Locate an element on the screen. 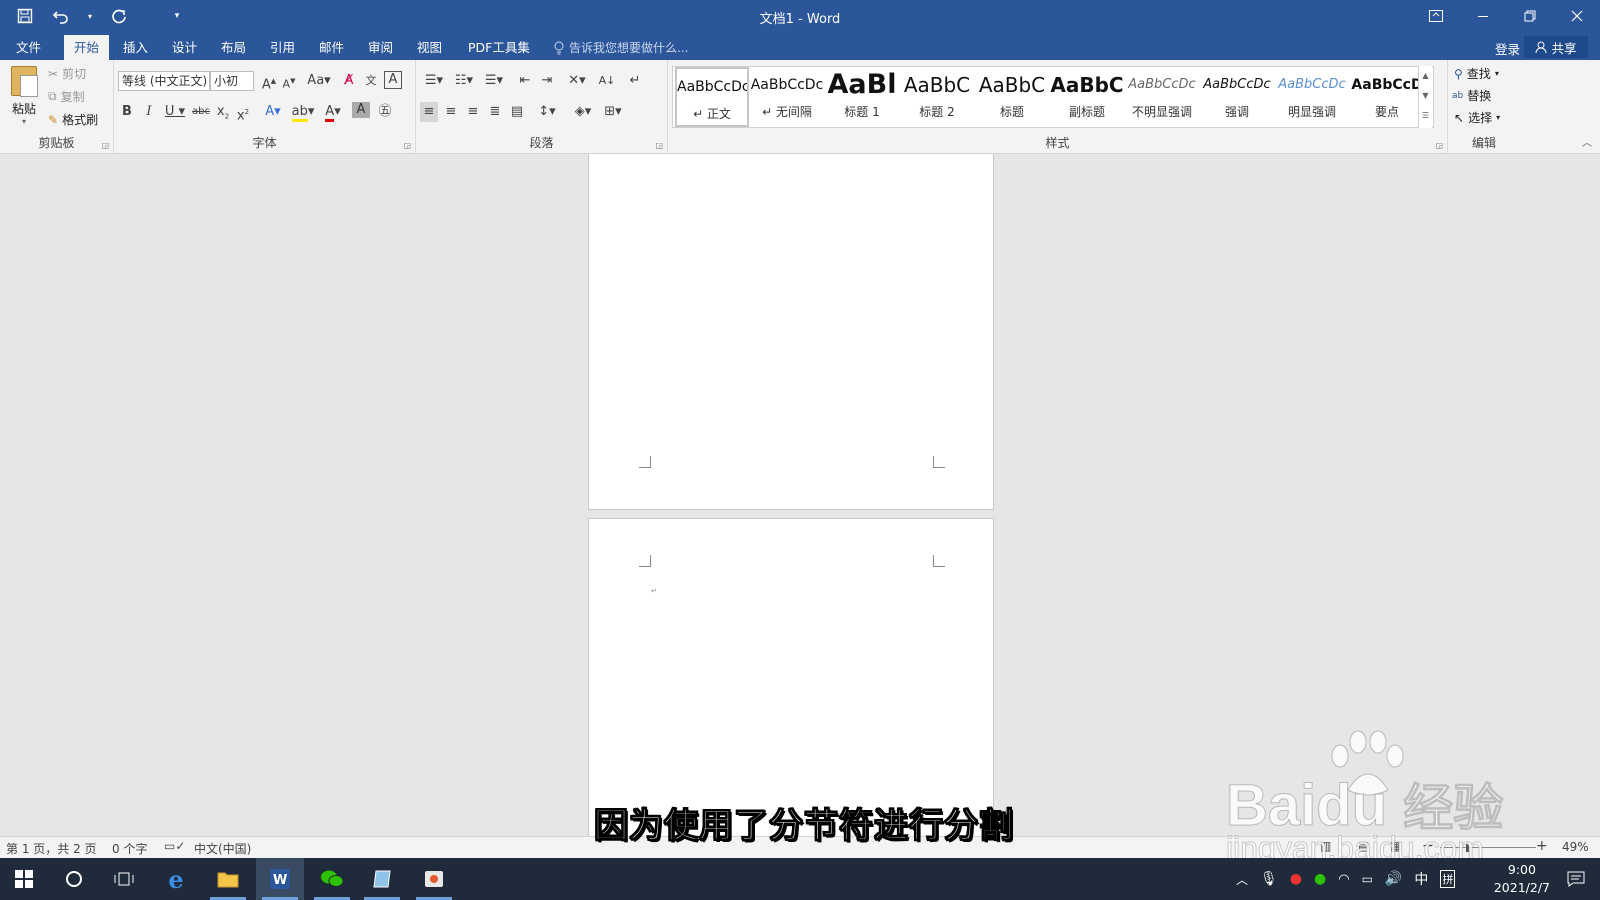  style-strong: AaBbCcD 要点 is located at coordinates (1387, 97).